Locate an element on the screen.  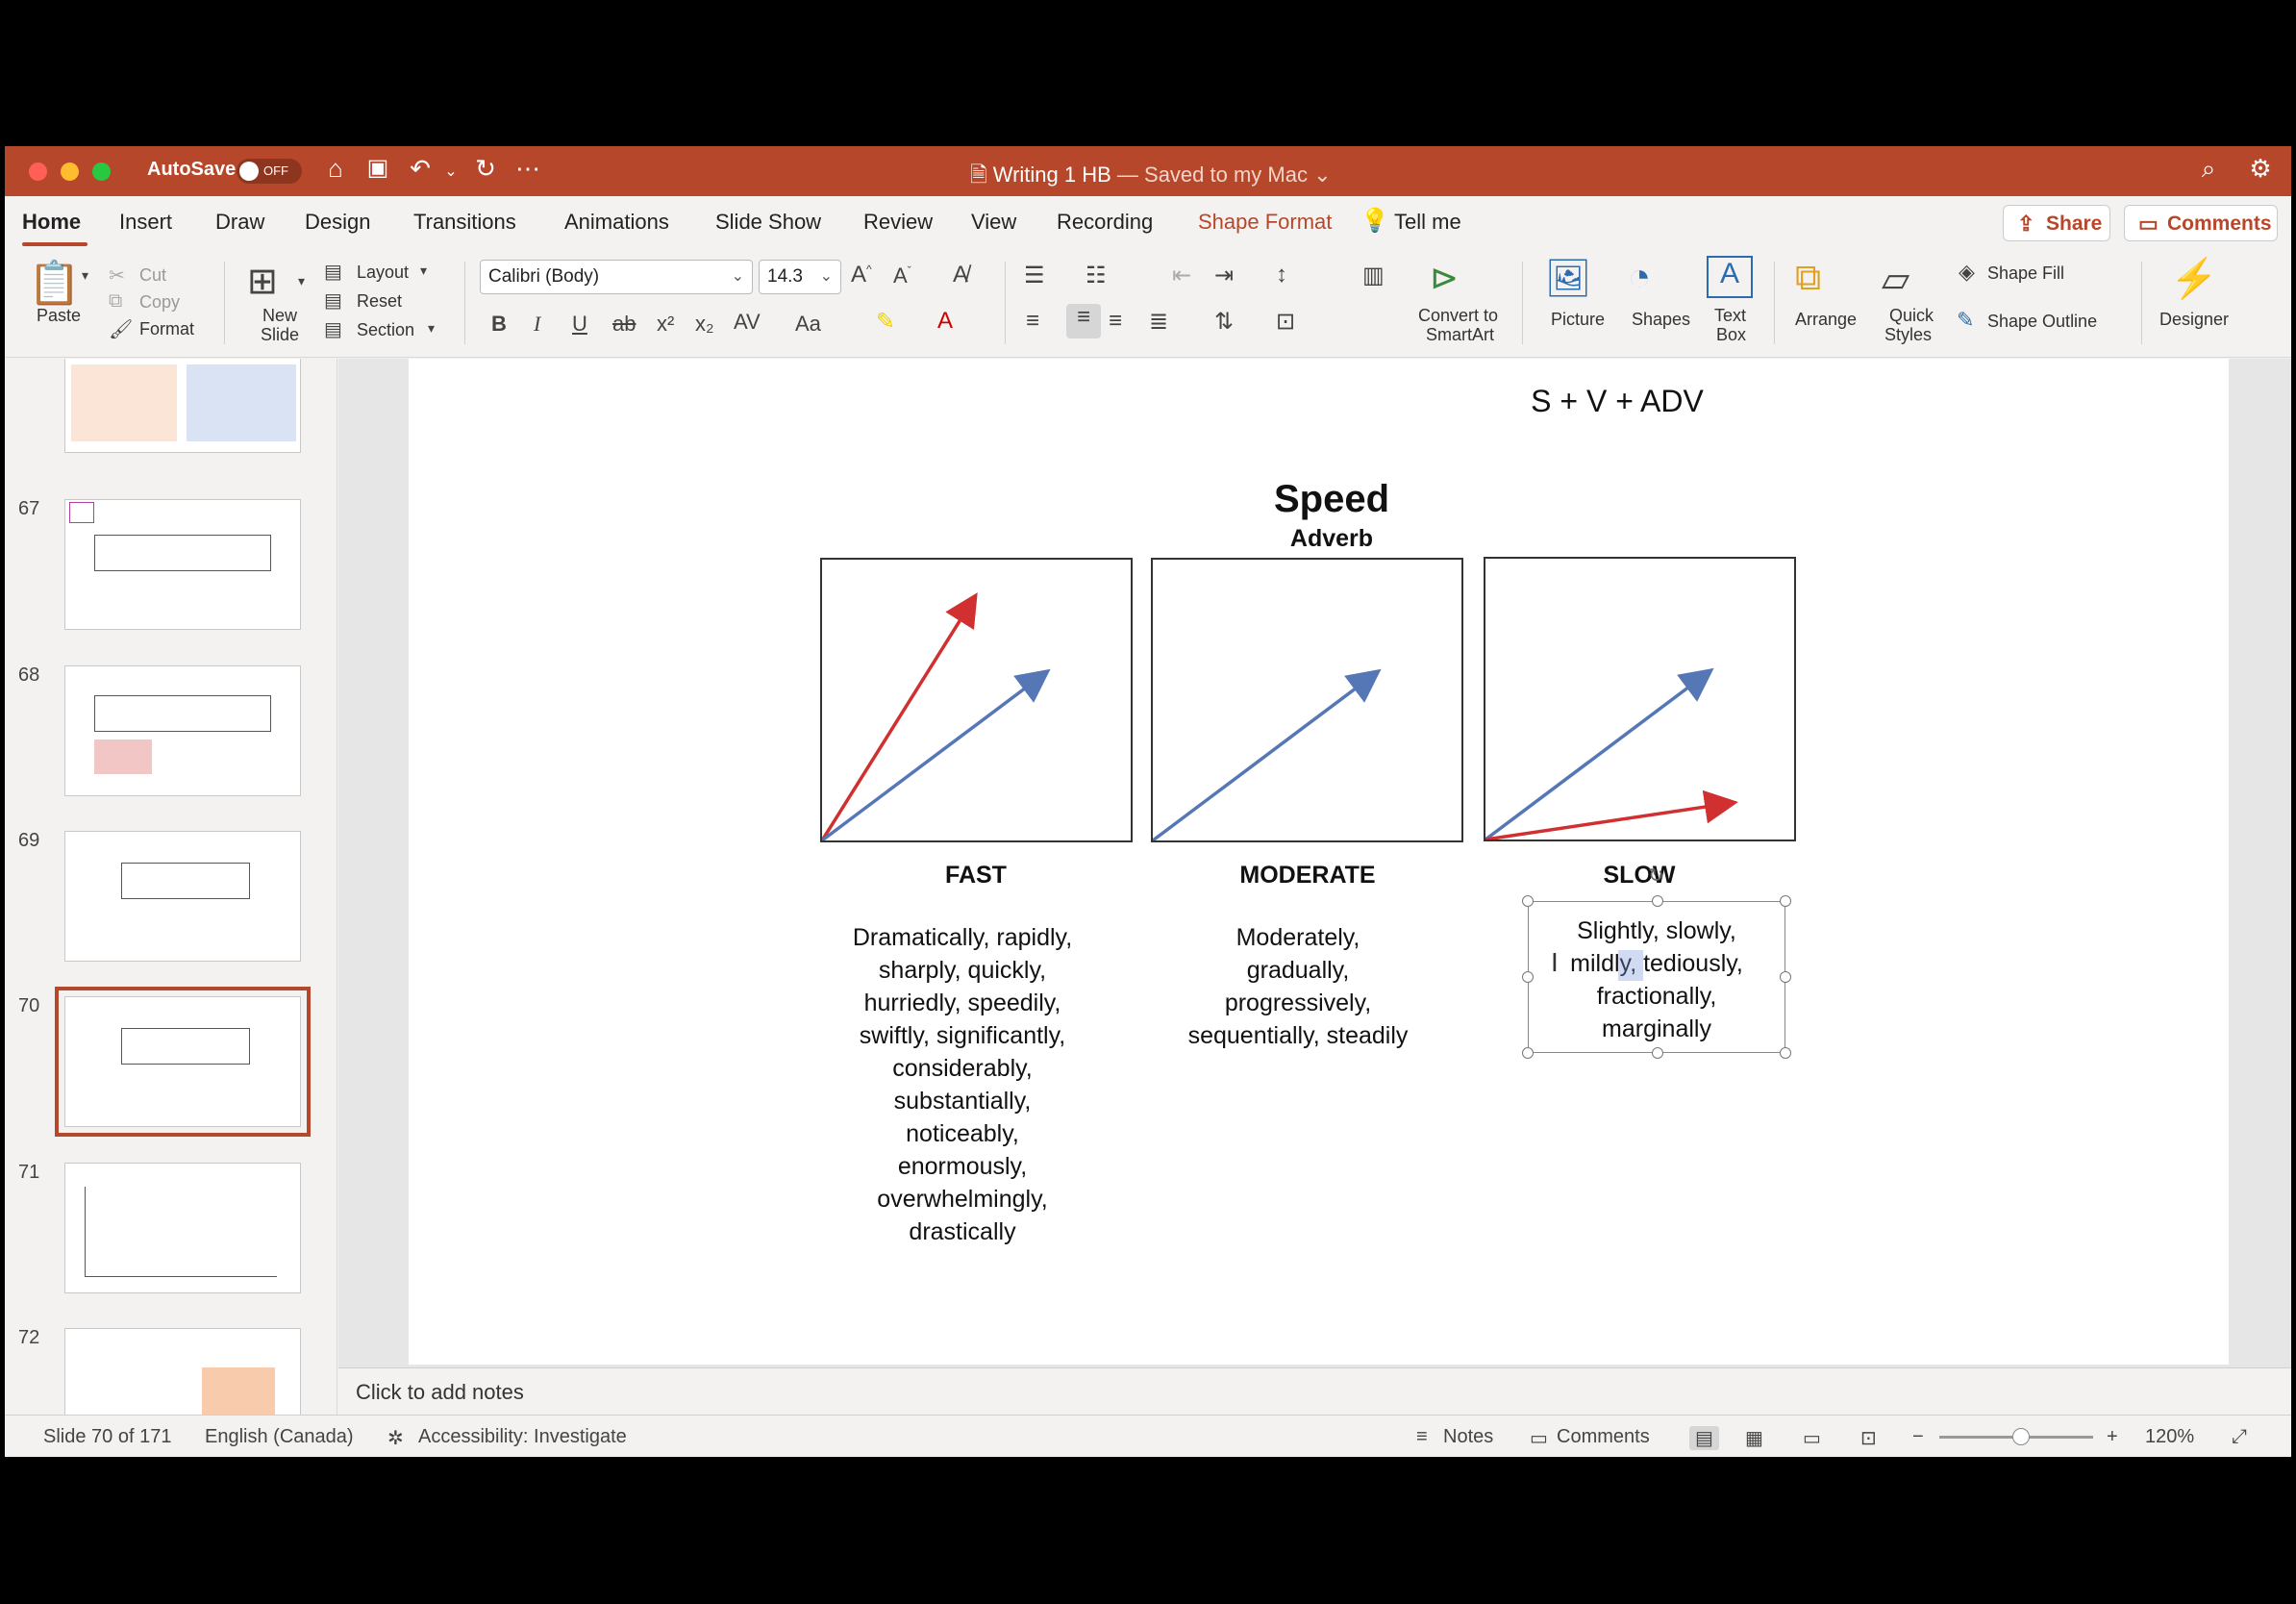
shapes-icon: ◔ is located at coordinates (1639, 277).